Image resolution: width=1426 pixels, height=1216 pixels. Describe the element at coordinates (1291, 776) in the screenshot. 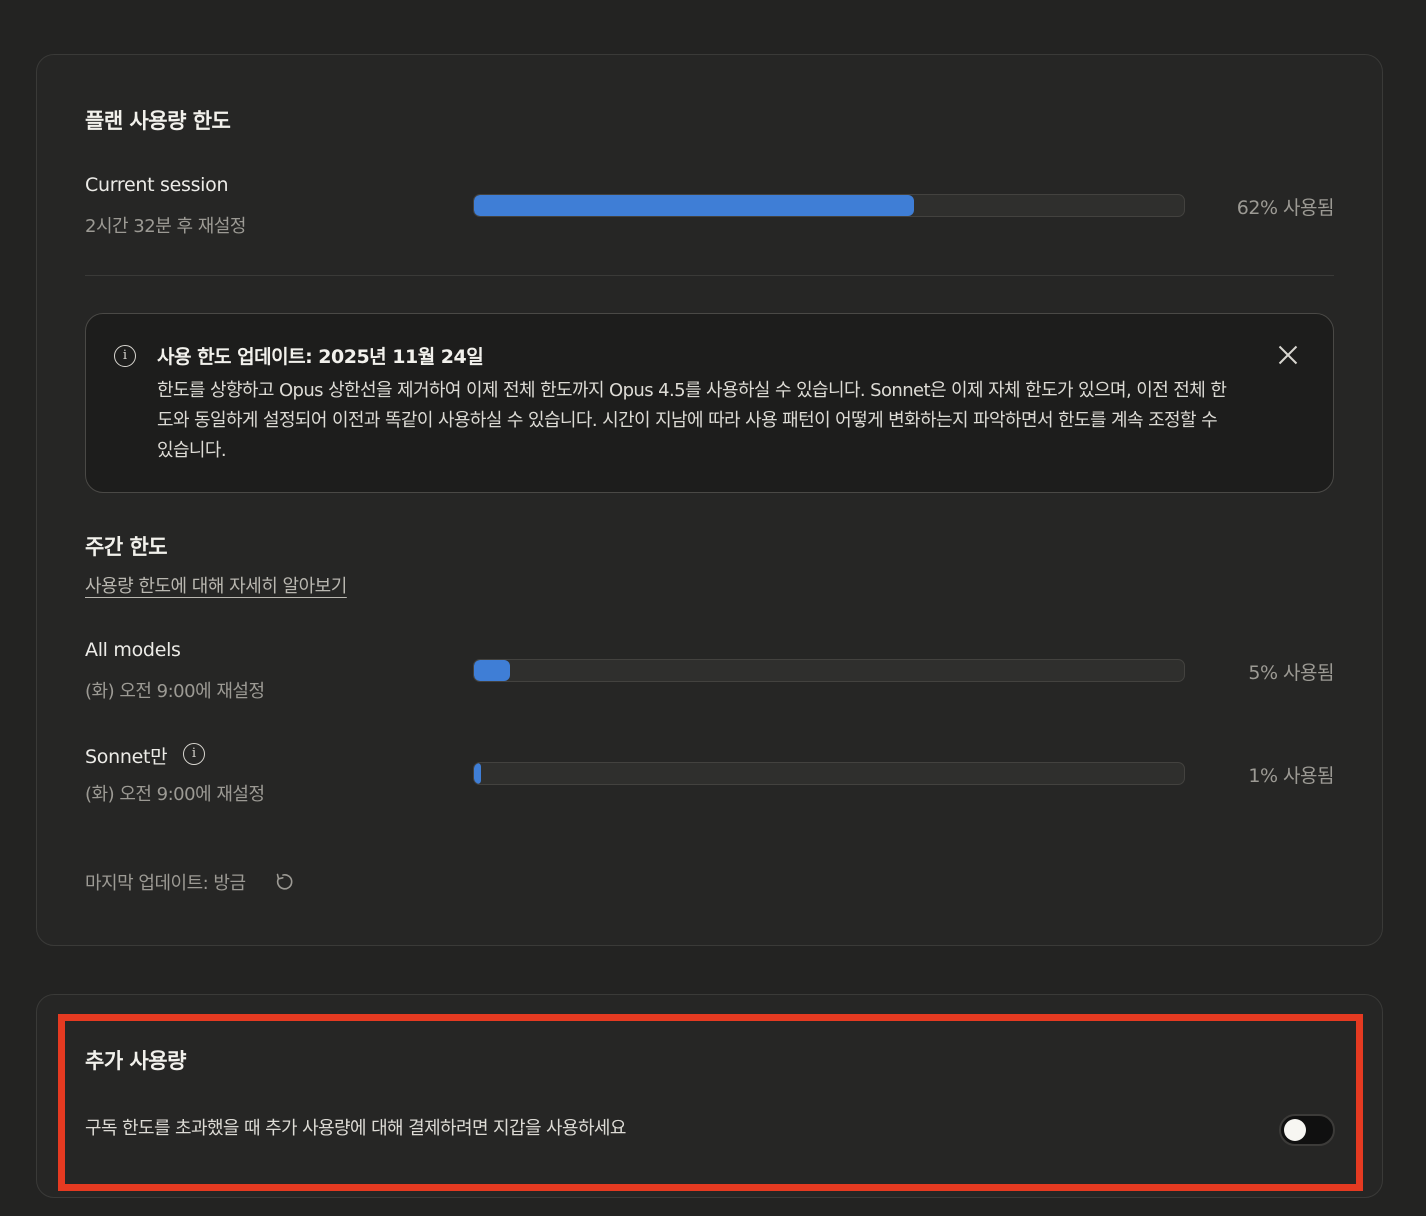

I see `sonnet-usage: 1% 사용됨` at that location.